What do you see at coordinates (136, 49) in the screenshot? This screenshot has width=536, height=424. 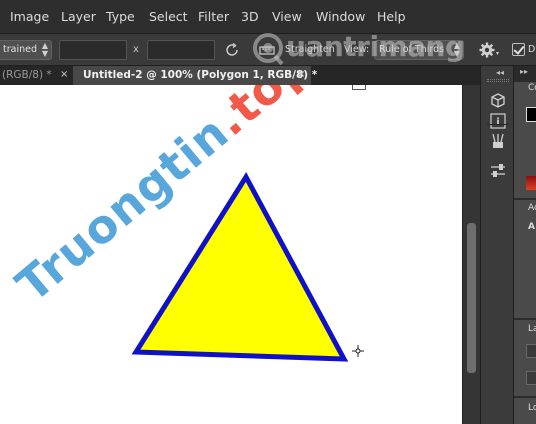 I see `swap-dimensions-label: x` at bounding box center [136, 49].